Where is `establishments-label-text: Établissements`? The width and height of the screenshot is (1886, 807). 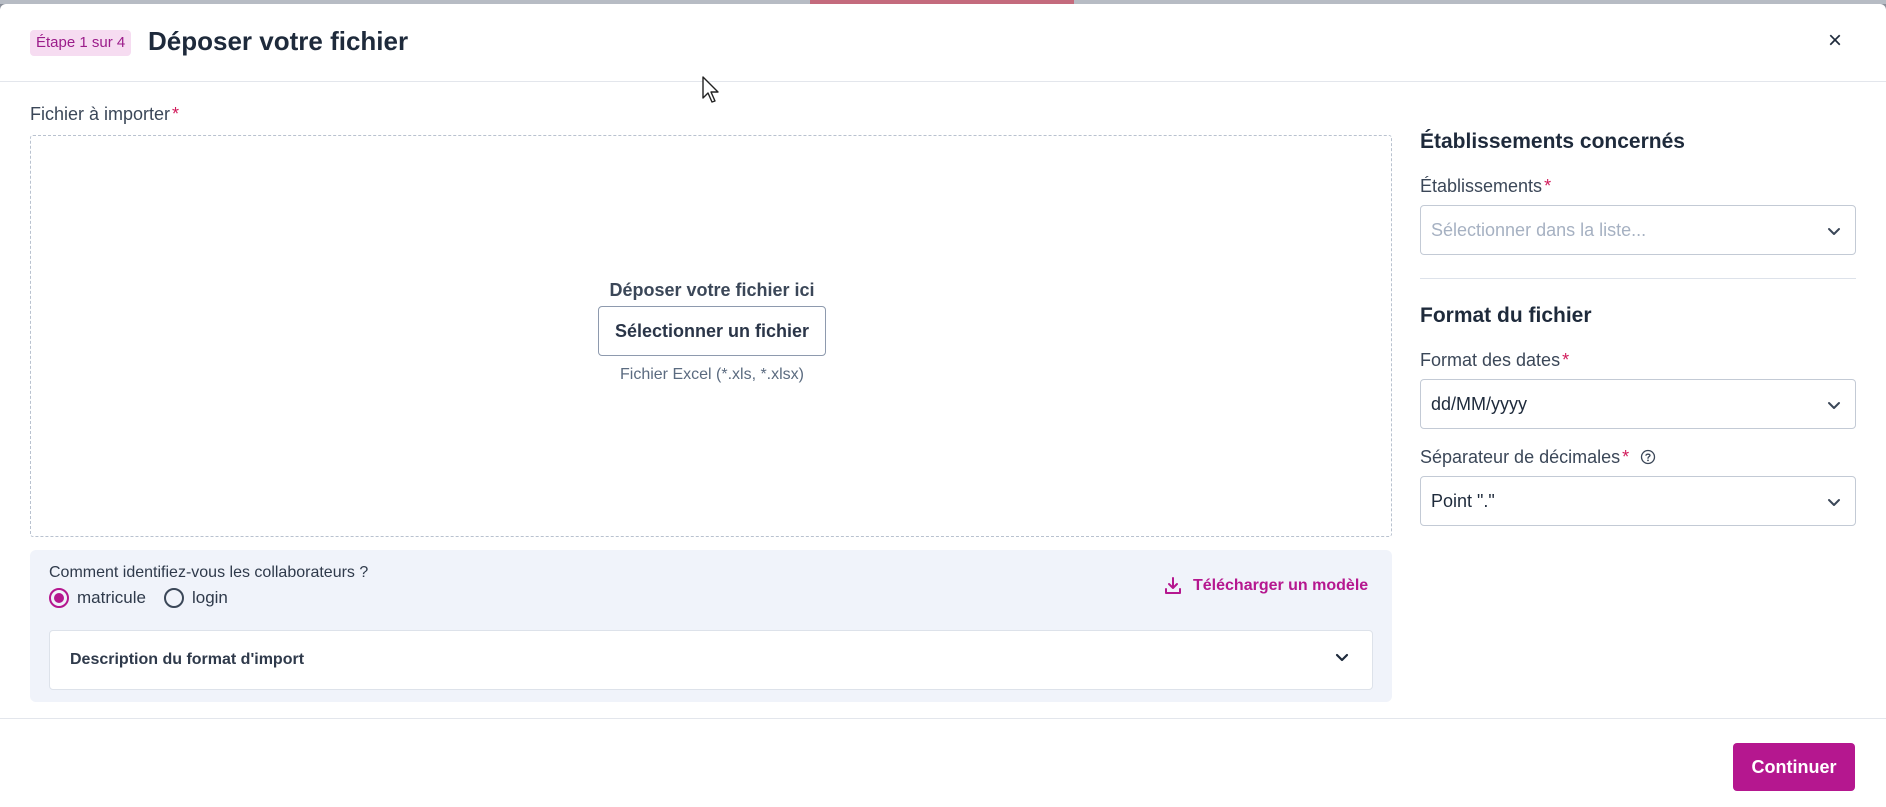
establishments-label-text: Établissements is located at coordinates (1481, 186).